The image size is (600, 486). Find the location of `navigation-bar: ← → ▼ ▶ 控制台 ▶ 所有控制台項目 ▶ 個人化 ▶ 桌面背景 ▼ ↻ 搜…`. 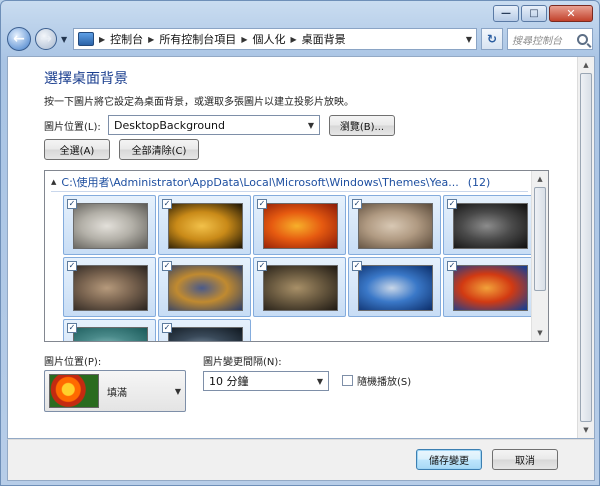

navigation-bar: ← → ▼ ▶ 控制台 ▶ 所有控制台項目 ▶ 個人化 ▶ 桌面背景 ▼ ↻ 搜… is located at coordinates (300, 39).